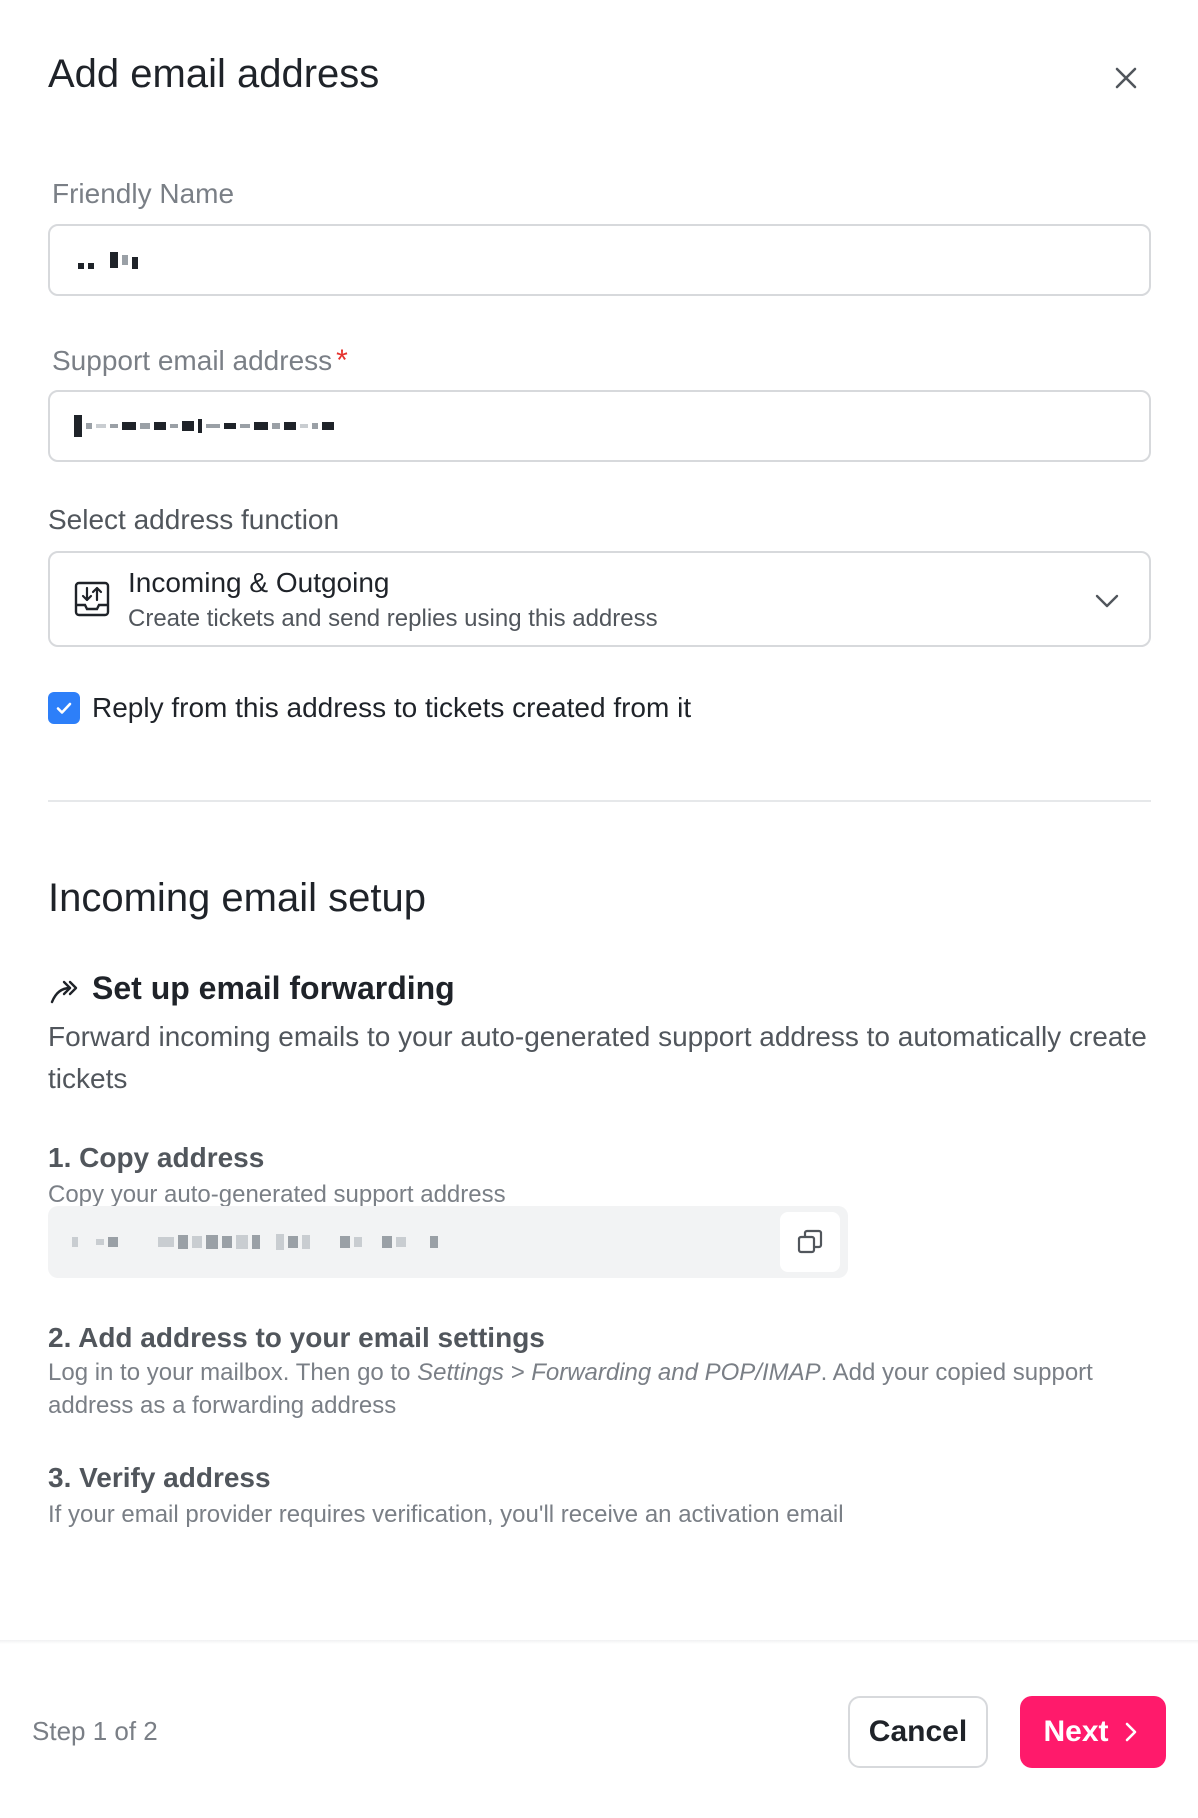 The image size is (1198, 1818). Describe the element at coordinates (1076, 1731) in the screenshot. I see `next-button-label: Next` at that location.